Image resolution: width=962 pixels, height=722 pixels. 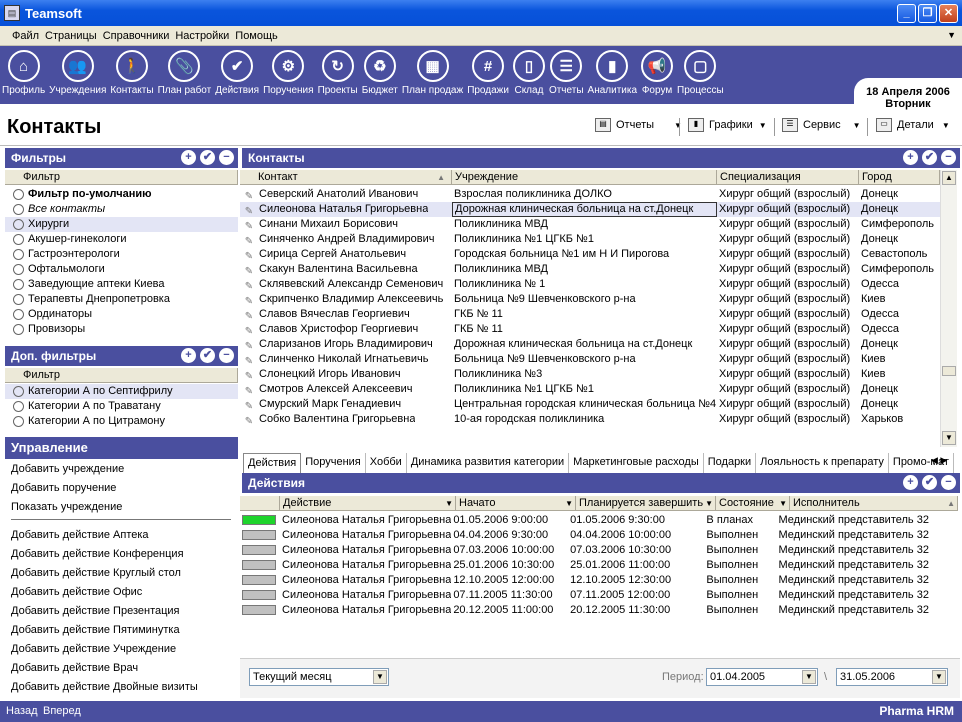 What do you see at coordinates (822, 463) in the screenshot?
I see `tab-6: Лояльность к препарату` at bounding box center [822, 463].